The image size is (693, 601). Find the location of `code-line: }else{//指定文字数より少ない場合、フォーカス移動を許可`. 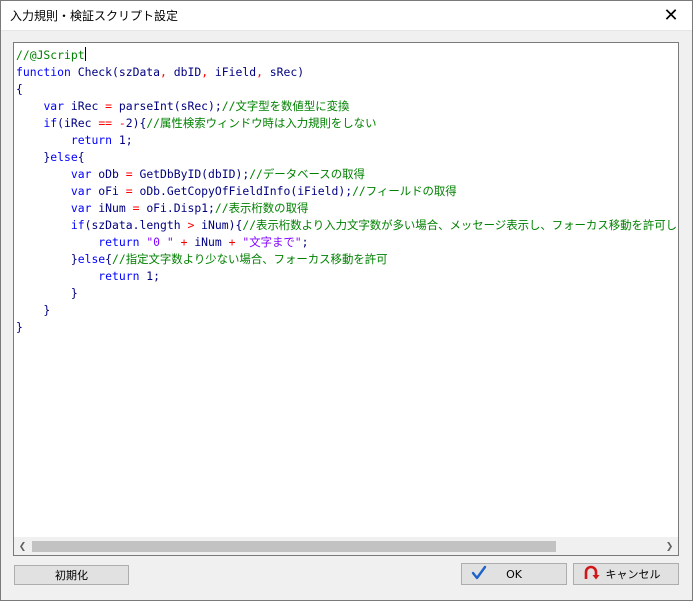

code-line: }else{//指定文字数より少ない場合、フォーカス移動を許可 is located at coordinates (346, 259).